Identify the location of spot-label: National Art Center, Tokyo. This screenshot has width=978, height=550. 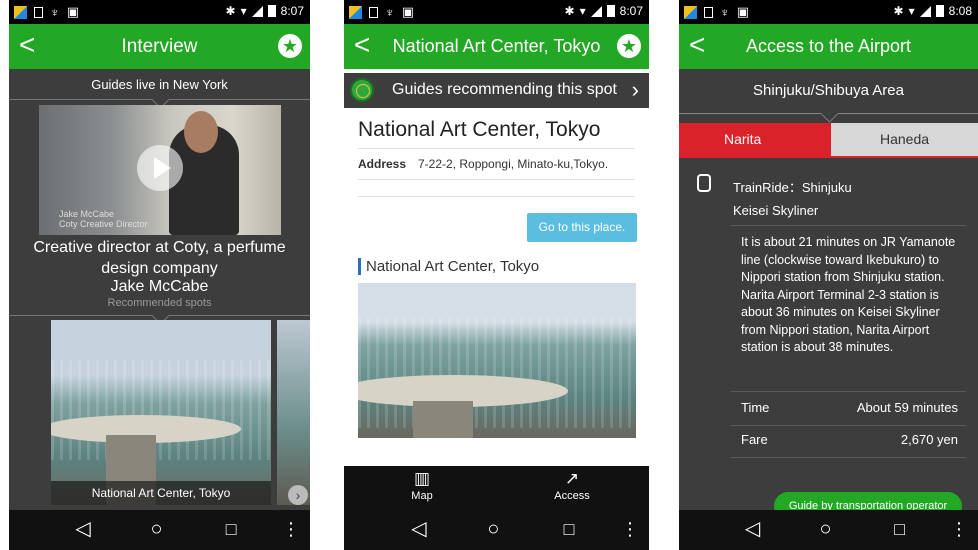
(161, 493).